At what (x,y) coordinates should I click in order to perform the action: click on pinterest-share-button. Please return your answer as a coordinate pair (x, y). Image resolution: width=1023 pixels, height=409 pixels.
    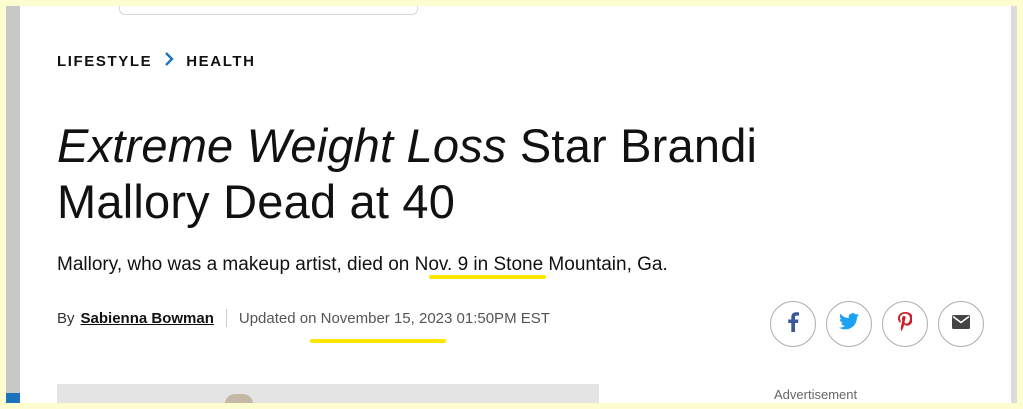
    Looking at the image, I should click on (905, 324).